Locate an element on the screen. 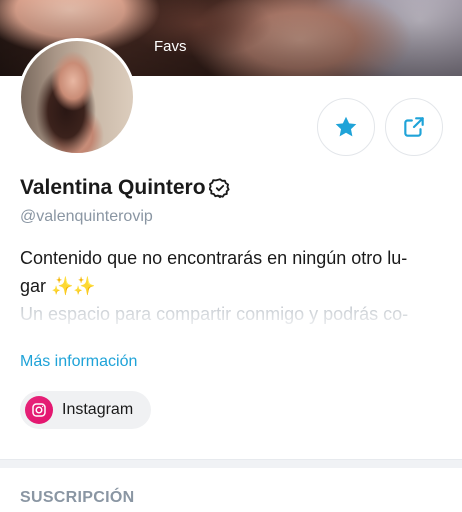  subscription-section-title: SUSCRIPCIÓN is located at coordinates (77, 497).